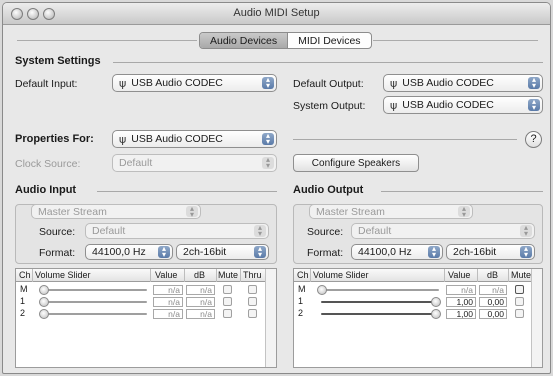 Image resolution: width=553 pixels, height=376 pixels. Describe the element at coordinates (521, 275) in the screenshot. I see `output-col-mute: Mute` at that location.